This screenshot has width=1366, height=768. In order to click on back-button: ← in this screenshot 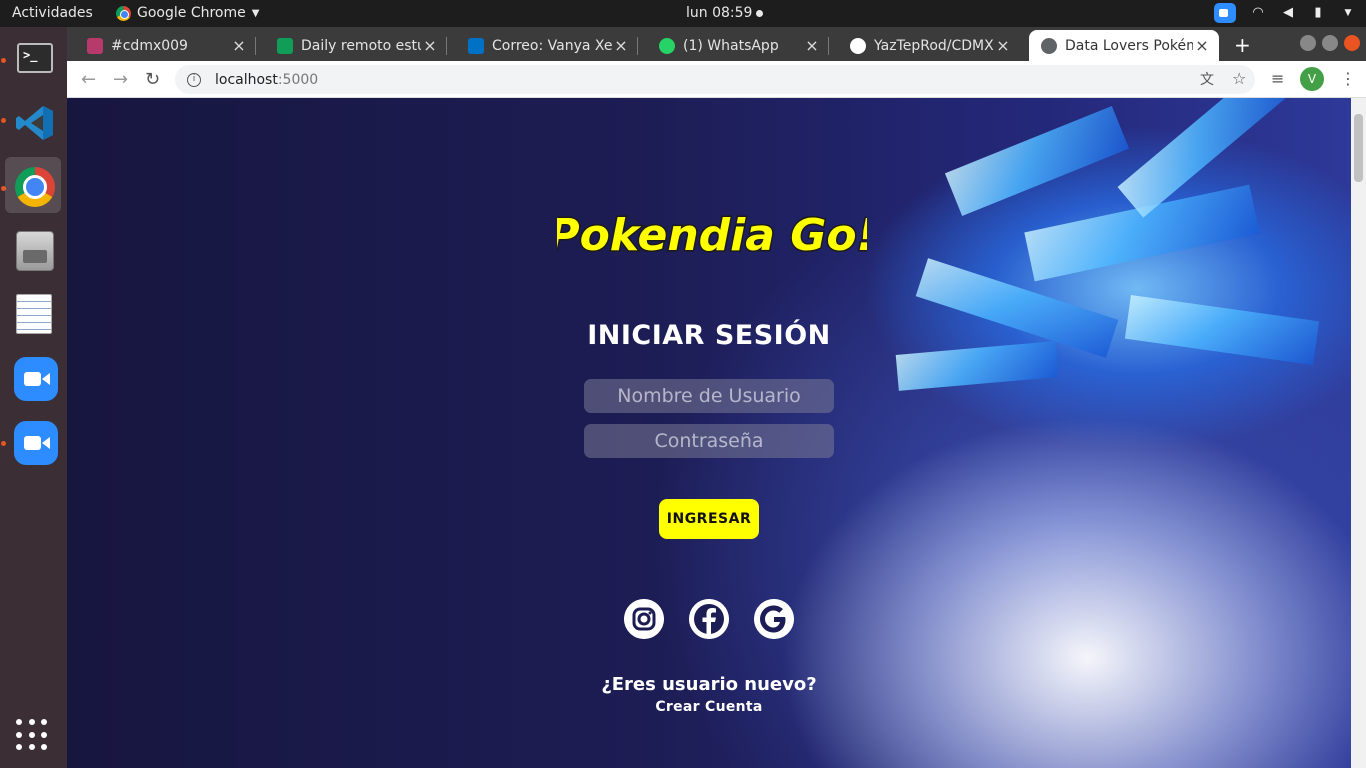, I will do `click(88, 79)`.